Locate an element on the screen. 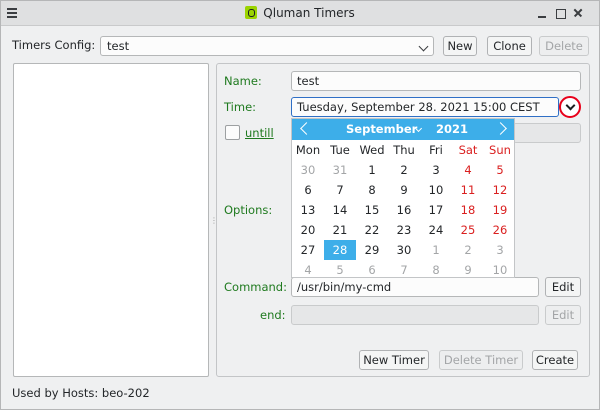  delete-timer-button: Delete Timer is located at coordinates (481, 360).